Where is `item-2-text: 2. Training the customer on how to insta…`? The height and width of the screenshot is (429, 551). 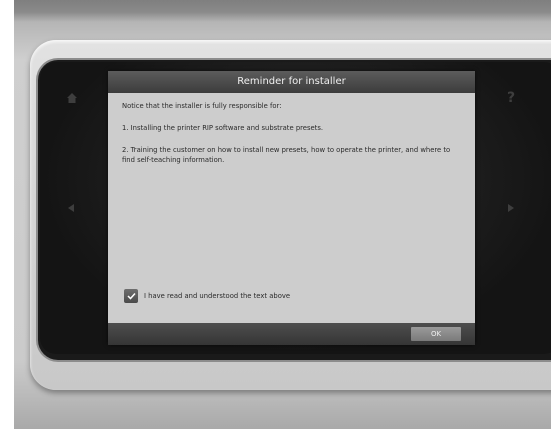 item-2-text: 2. Training the customer on how to insta… is located at coordinates (286, 155).